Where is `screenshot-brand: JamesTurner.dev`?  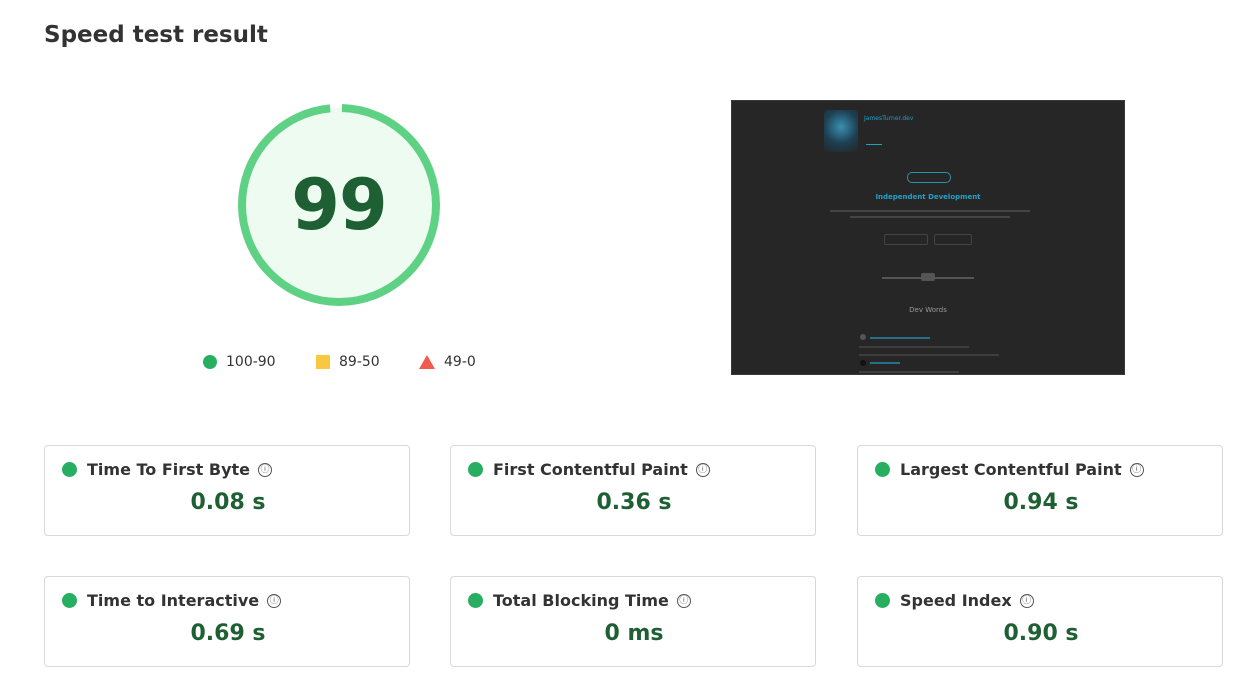
screenshot-brand: JamesTurner.dev is located at coordinates (889, 118).